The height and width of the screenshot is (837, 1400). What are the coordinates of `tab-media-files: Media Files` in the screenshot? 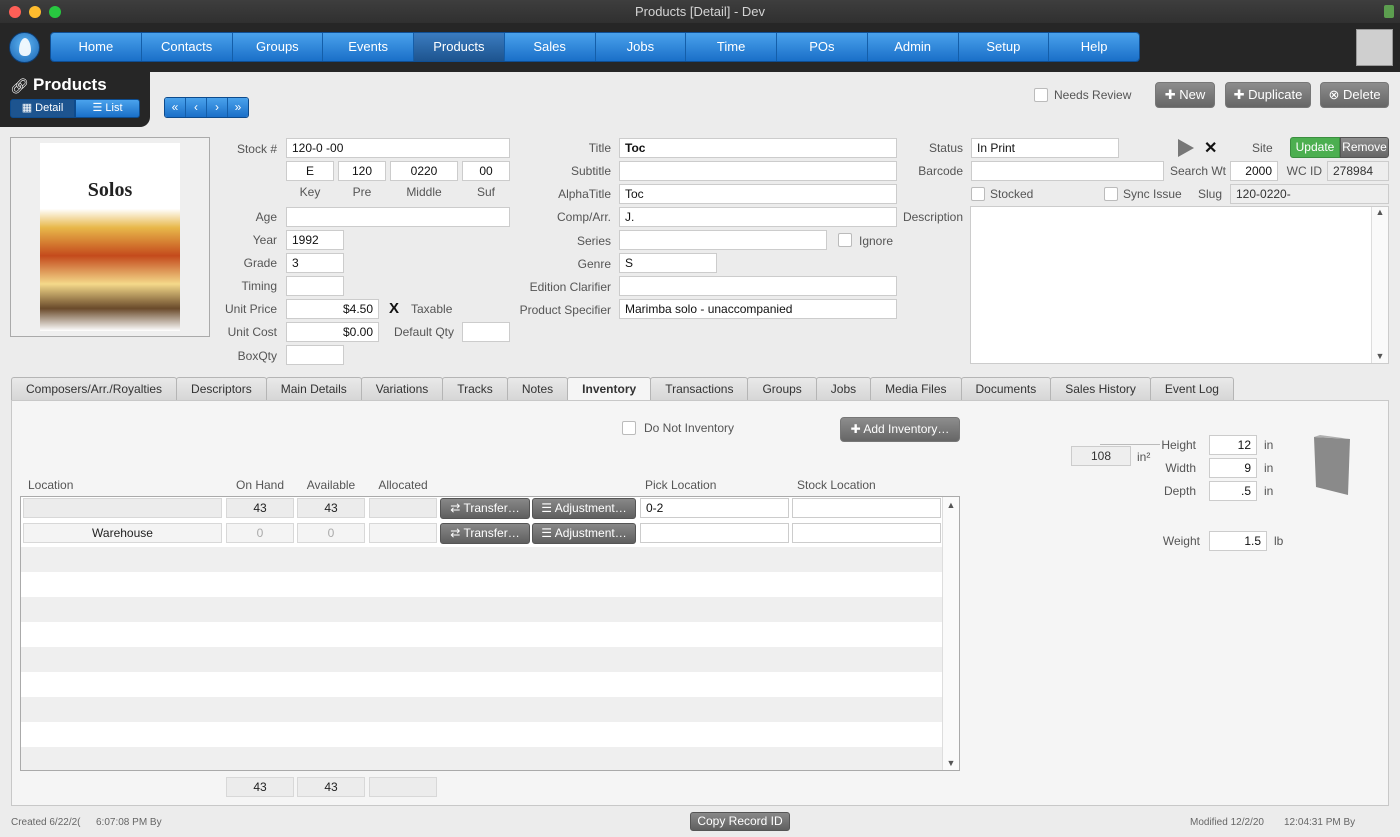 It's located at (916, 388).